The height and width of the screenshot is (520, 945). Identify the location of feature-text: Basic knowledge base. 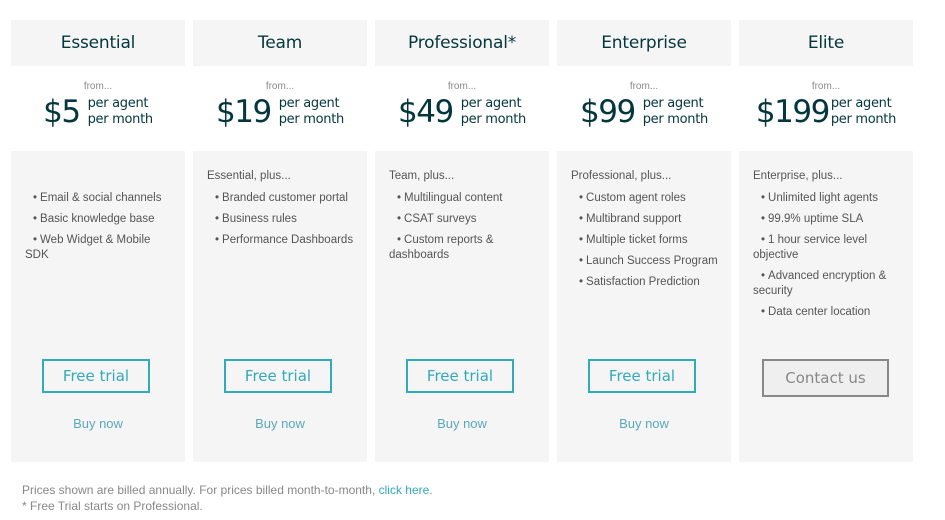
(97, 219).